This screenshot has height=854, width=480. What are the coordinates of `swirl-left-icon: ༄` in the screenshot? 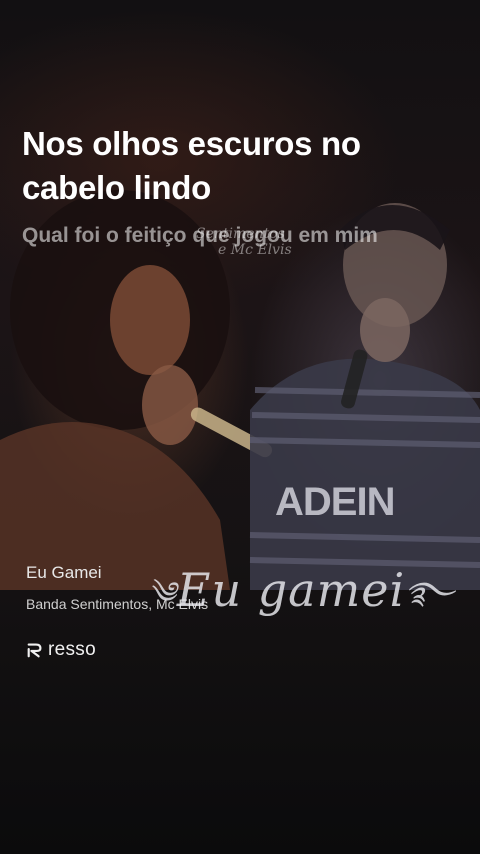 It's located at (162, 593).